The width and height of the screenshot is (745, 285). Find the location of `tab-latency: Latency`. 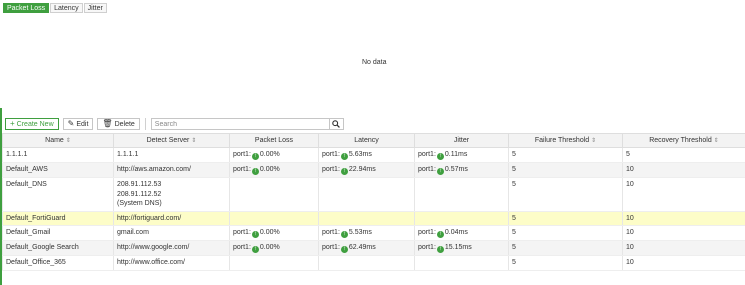

tab-latency: Latency is located at coordinates (66, 8).